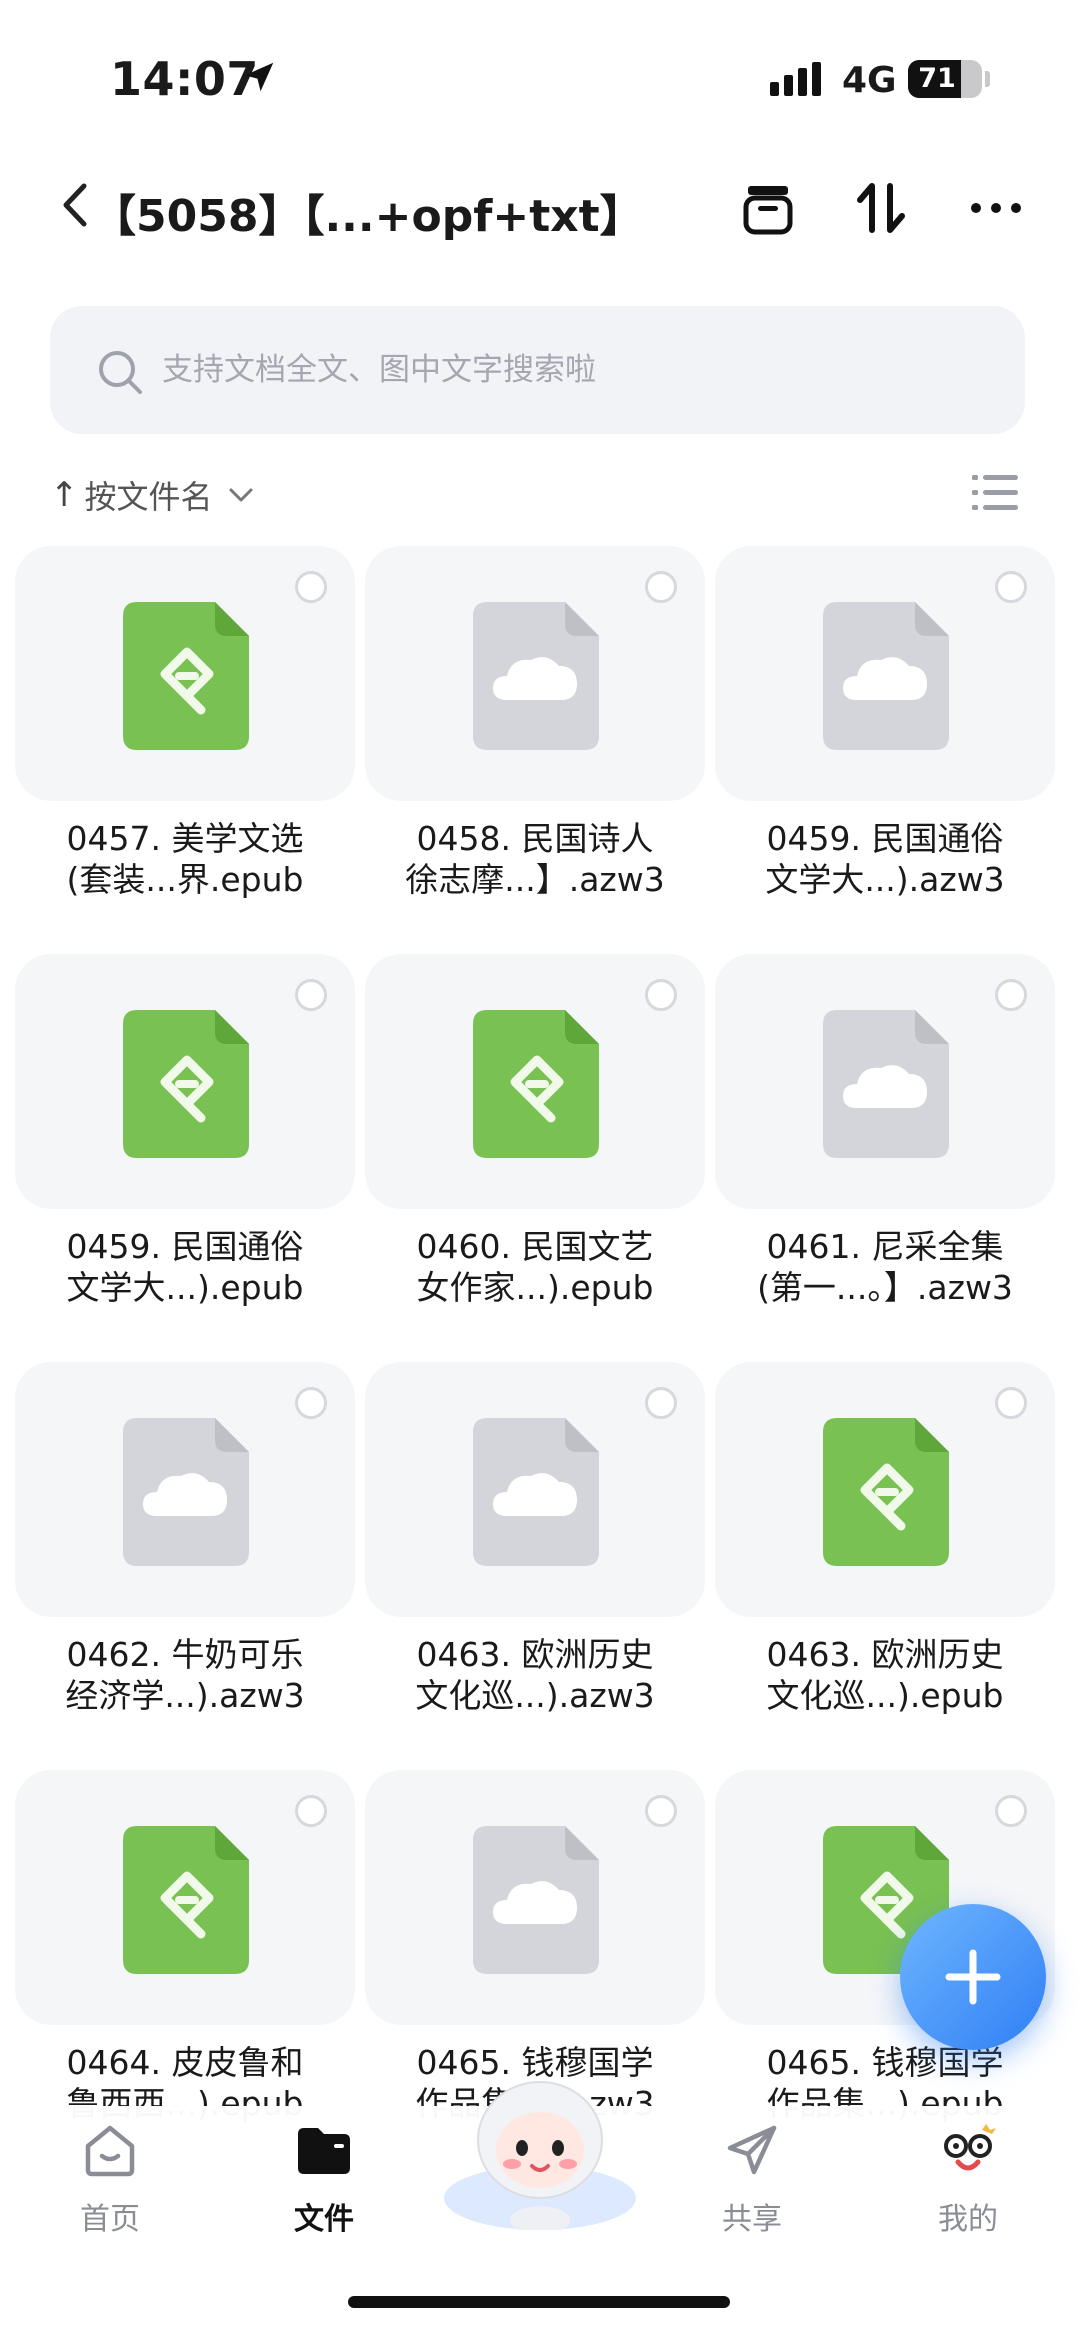 The image size is (1080, 2341). Describe the element at coordinates (885, 859) in the screenshot. I see `file-name: 0459. 民国通俗 文学大...).azw3` at that location.